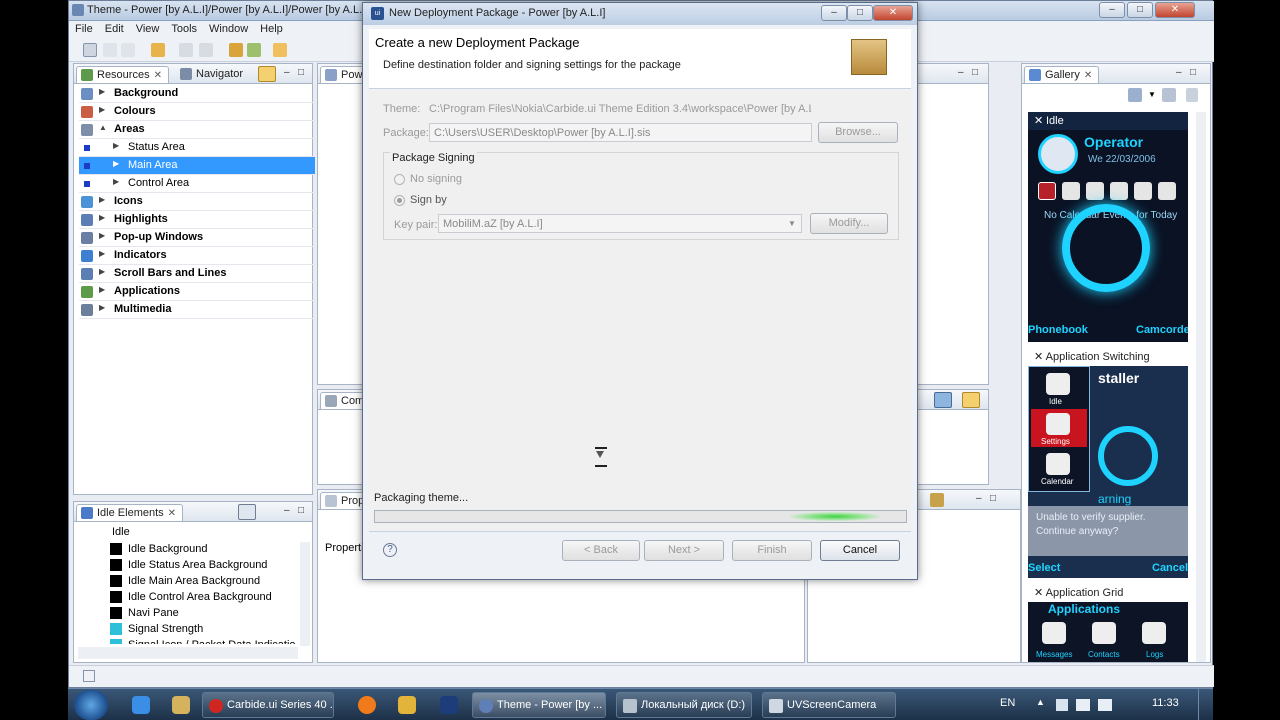  Describe the element at coordinates (1047, 191) in the screenshot. I see `shortcut-icon` at that location.